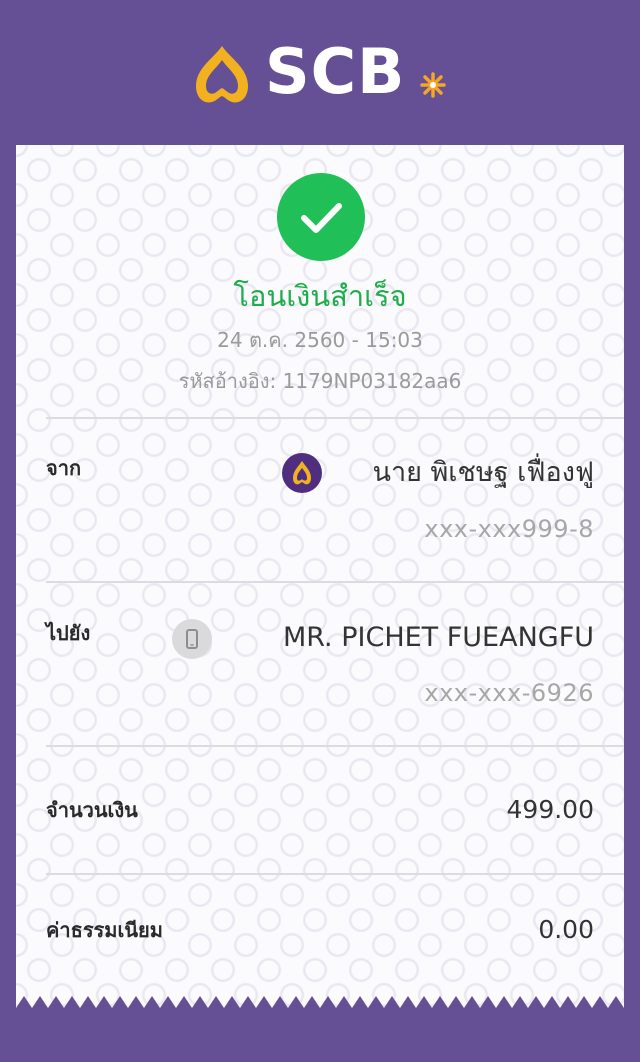 The image size is (640, 1062). I want to click on status-title: โอนเงินสำเร็จ, so click(320, 296).